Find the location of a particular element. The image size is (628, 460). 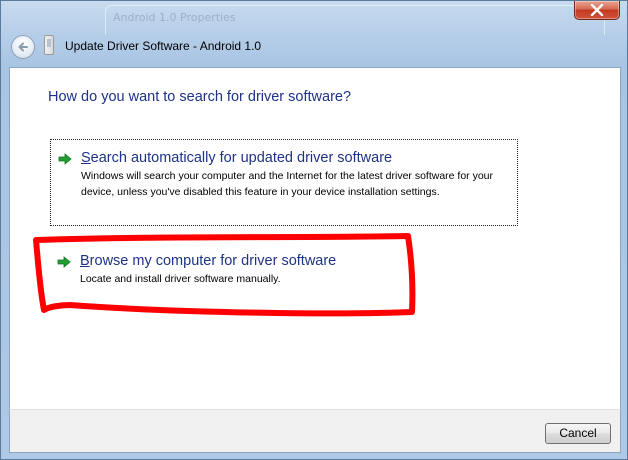

device-icon is located at coordinates (49, 45).